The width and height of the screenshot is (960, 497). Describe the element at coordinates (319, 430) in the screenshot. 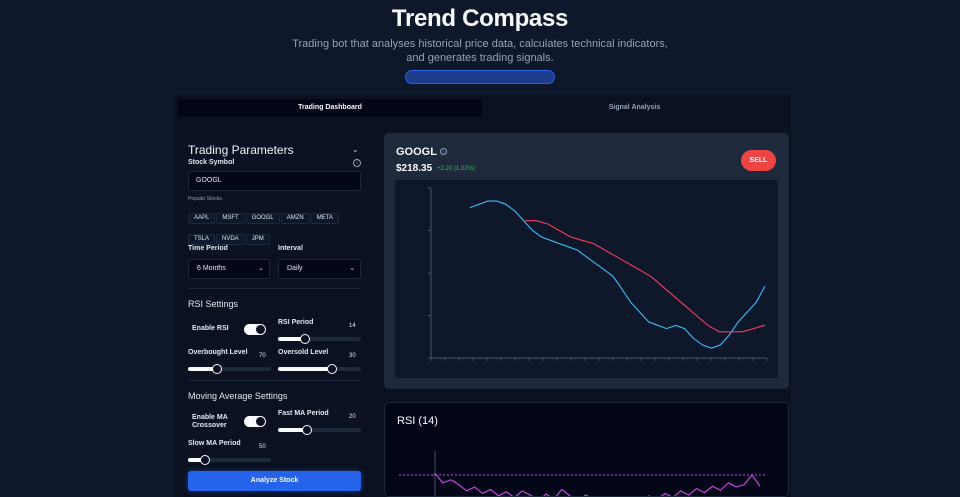

I see `fast-ma-slider` at that location.